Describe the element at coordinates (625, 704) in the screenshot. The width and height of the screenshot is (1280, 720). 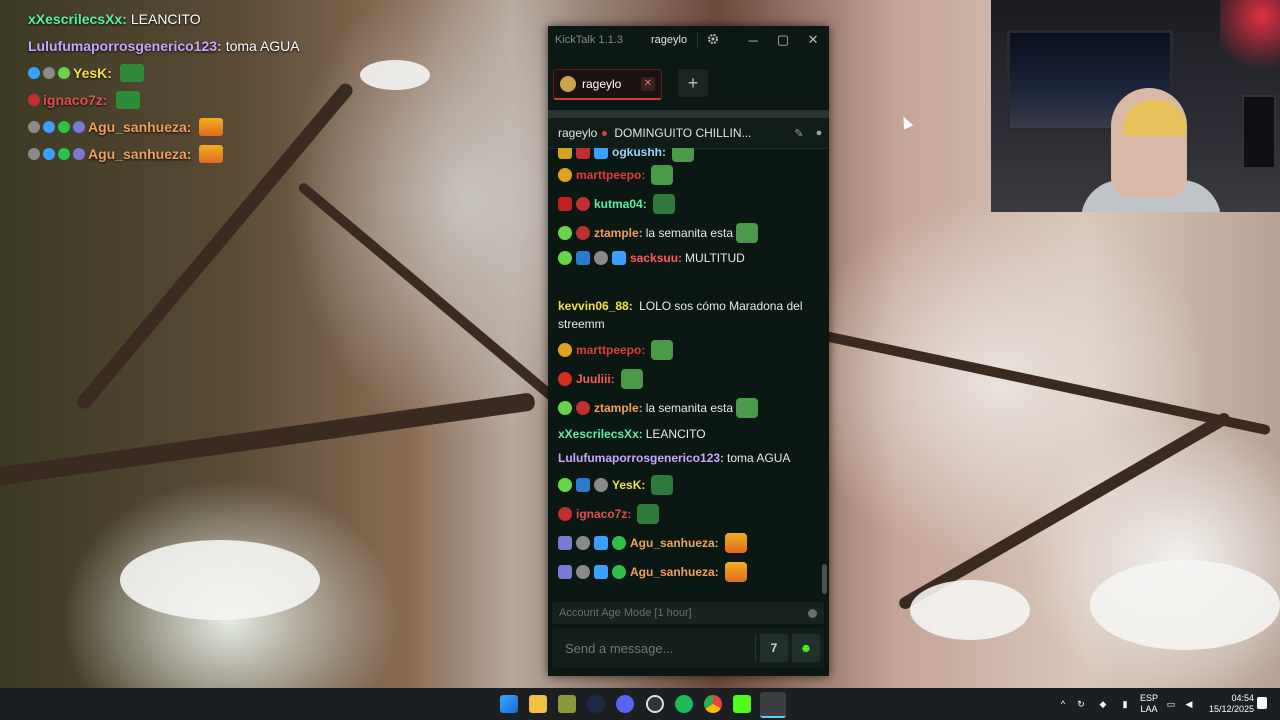
I see `discord-icon` at that location.